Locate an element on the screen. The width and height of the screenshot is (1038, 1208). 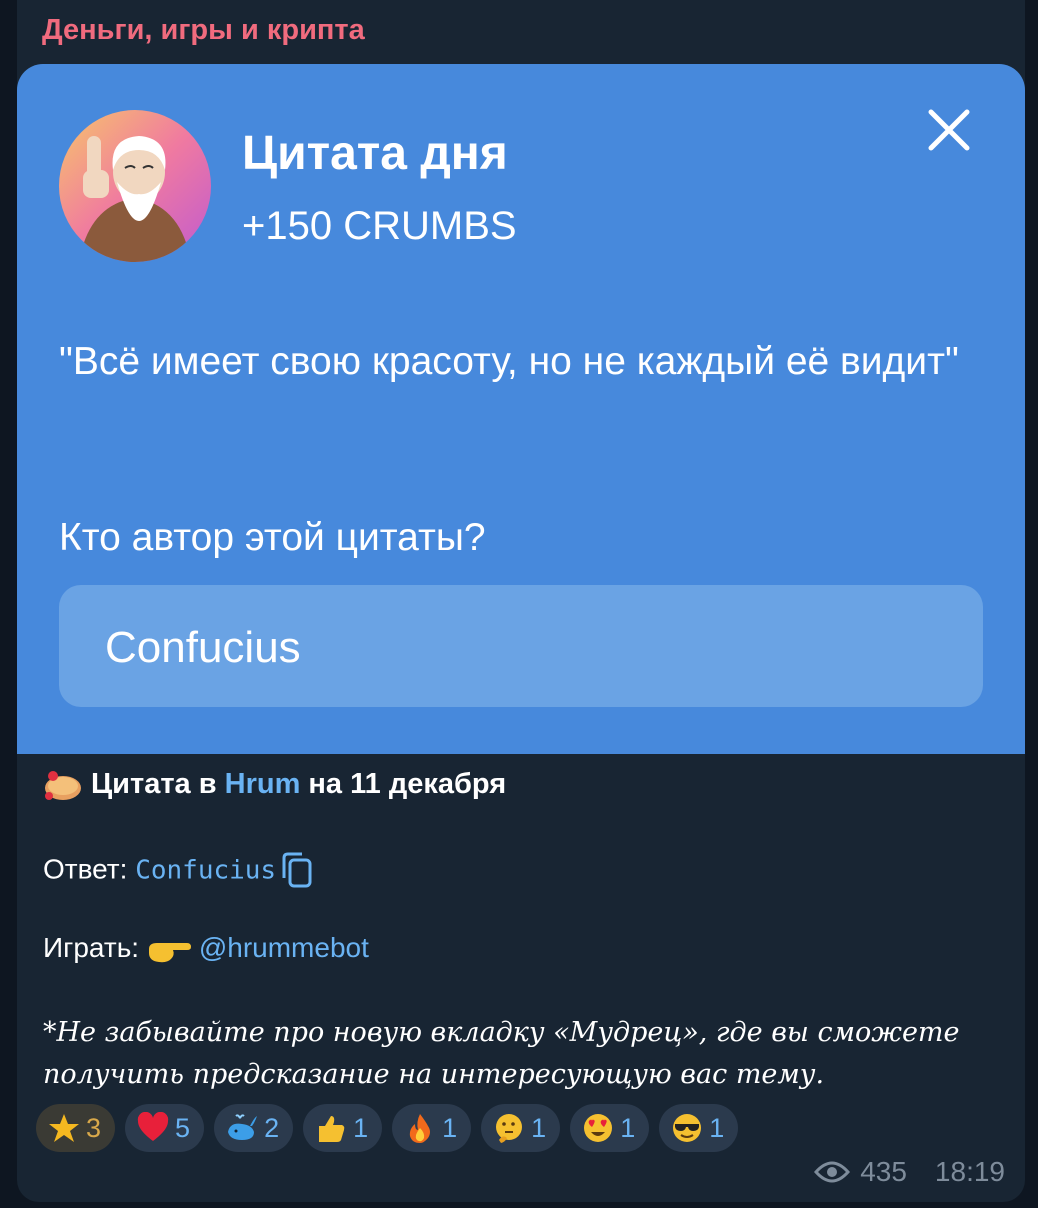
reaction-heart-eyes: 1 is located at coordinates (610, 1128).